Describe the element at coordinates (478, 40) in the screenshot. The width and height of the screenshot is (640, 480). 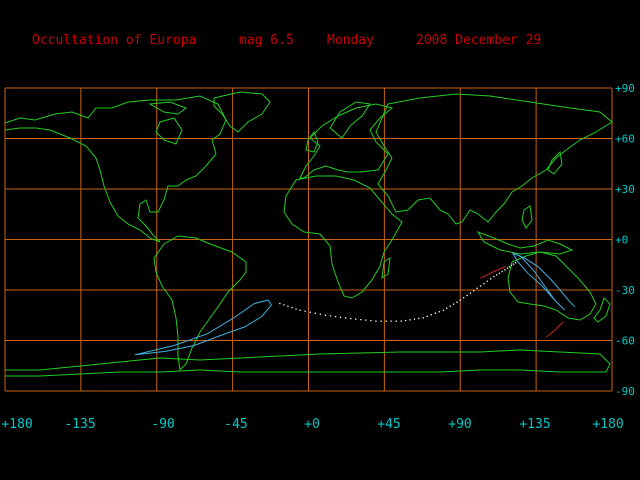
I see `title-date: 2008 December 29` at that location.